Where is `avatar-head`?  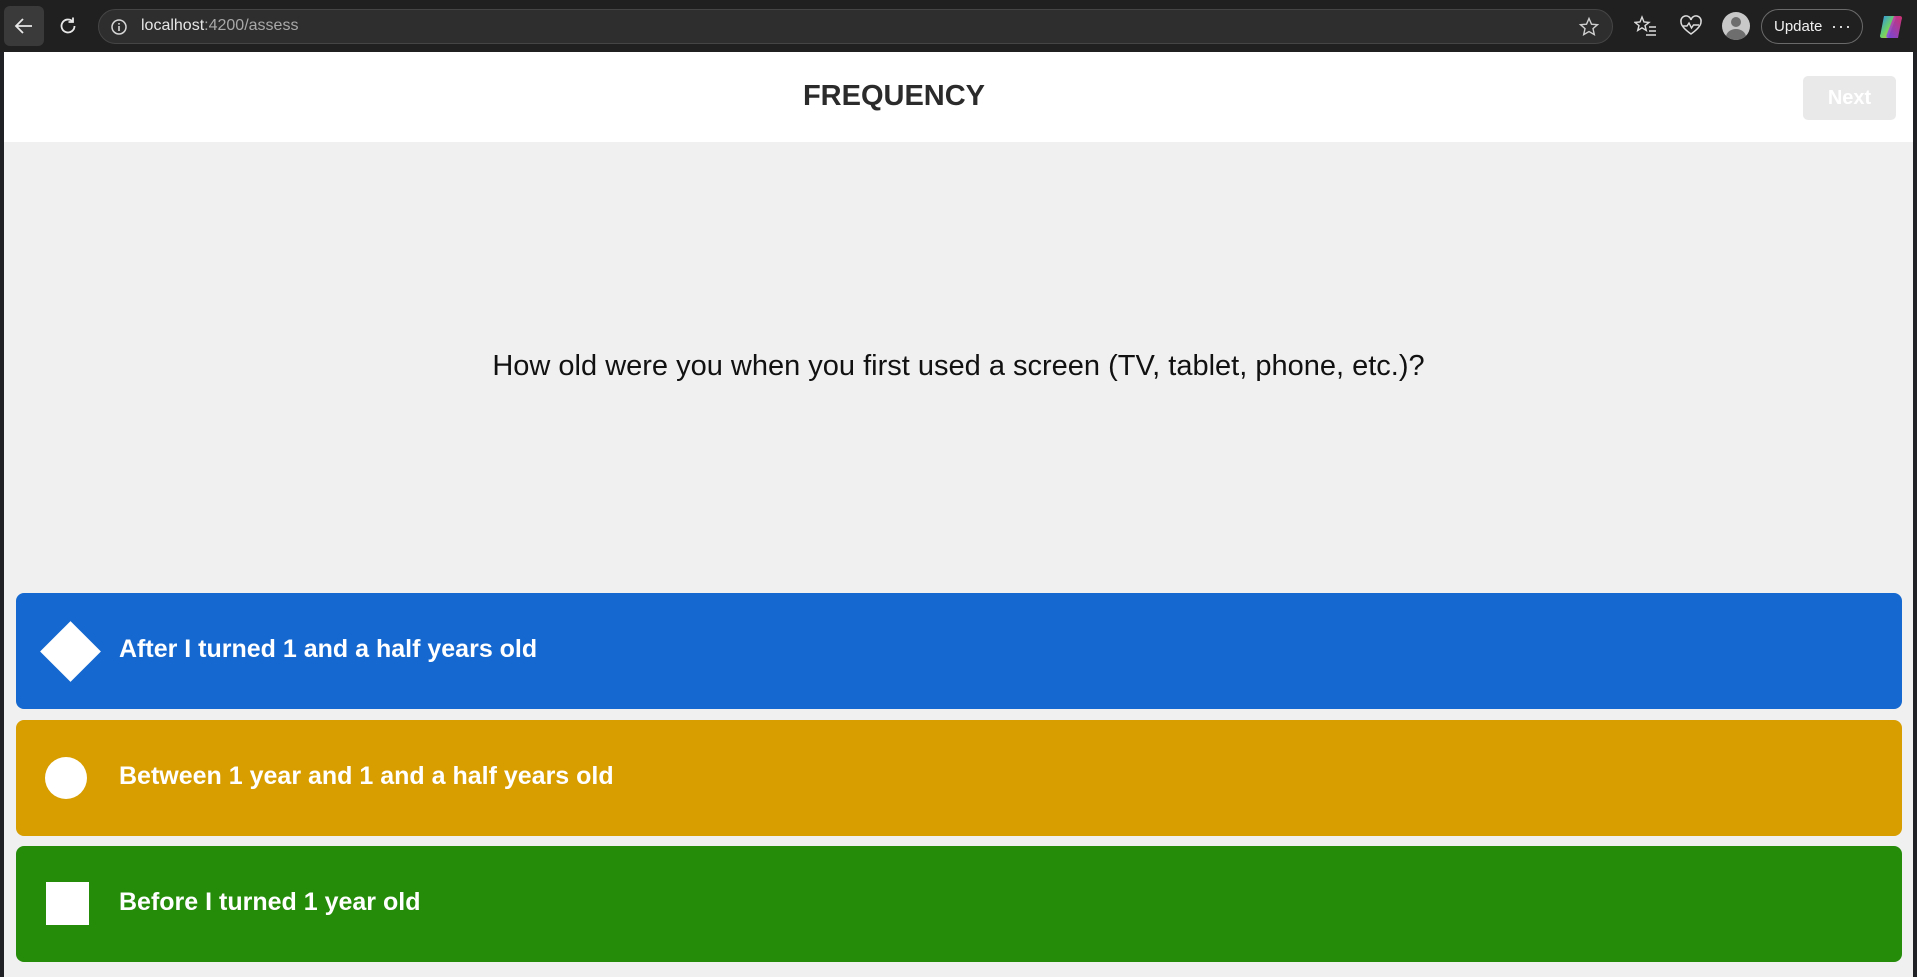
avatar-head is located at coordinates (1736, 22).